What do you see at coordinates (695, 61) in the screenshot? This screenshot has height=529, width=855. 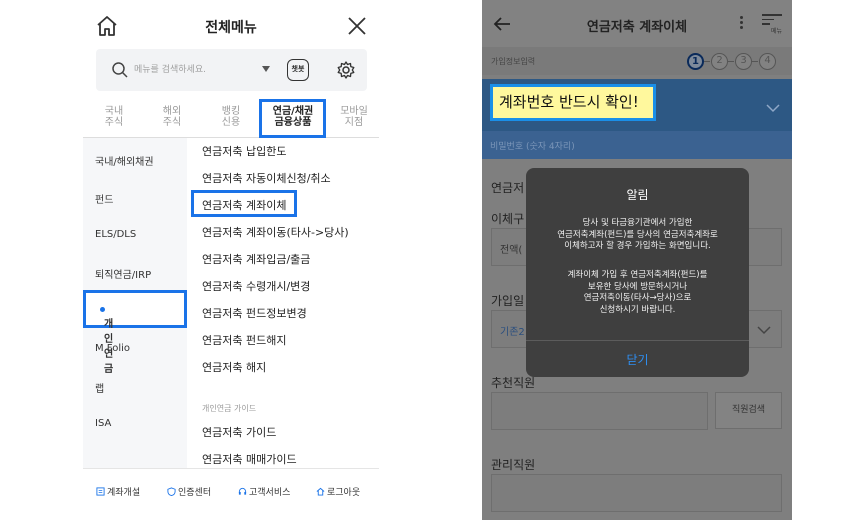 I see `step-1: 1` at bounding box center [695, 61].